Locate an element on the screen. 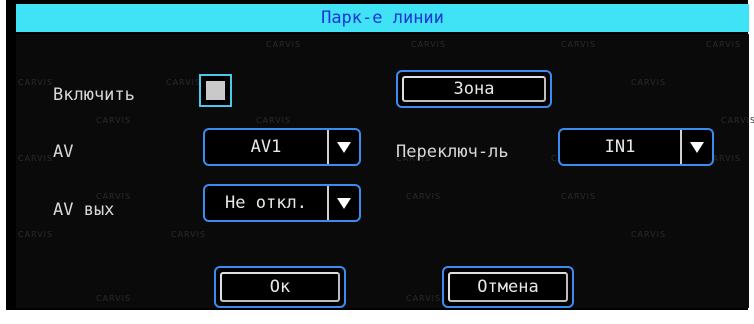  switch-label: Переключ-ль is located at coordinates (452, 152).